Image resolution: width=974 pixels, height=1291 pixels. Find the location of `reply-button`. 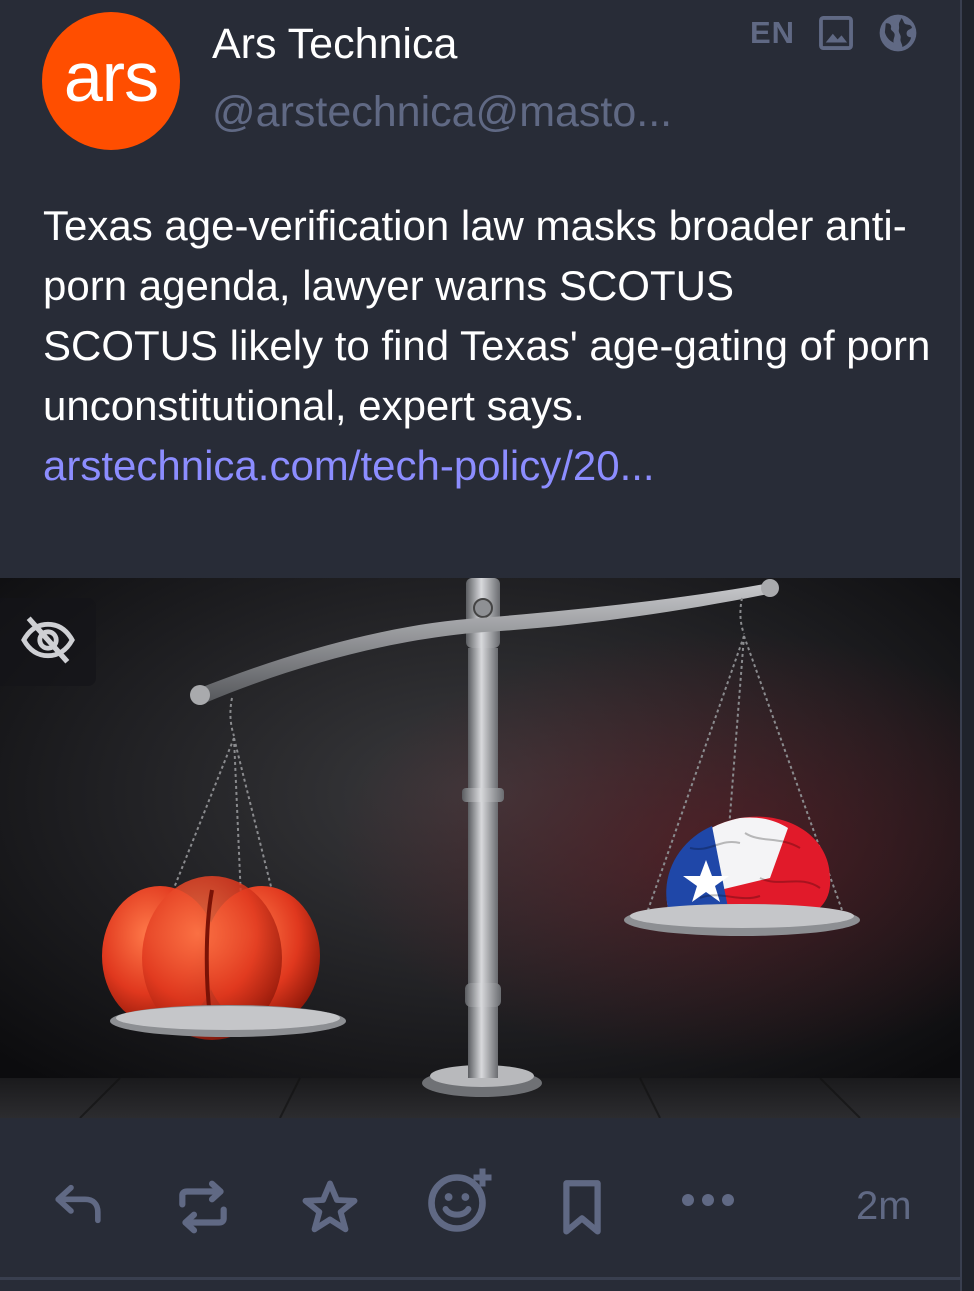

reply-button is located at coordinates (78, 1206).